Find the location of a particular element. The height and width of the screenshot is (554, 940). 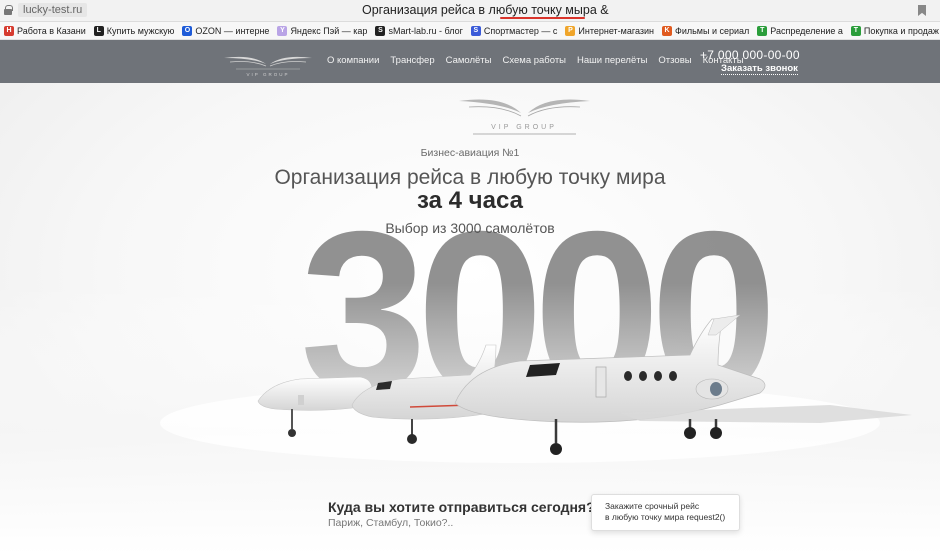

bookmark-label: Яндекс Пэй — кар is located at coordinates (329, 30).